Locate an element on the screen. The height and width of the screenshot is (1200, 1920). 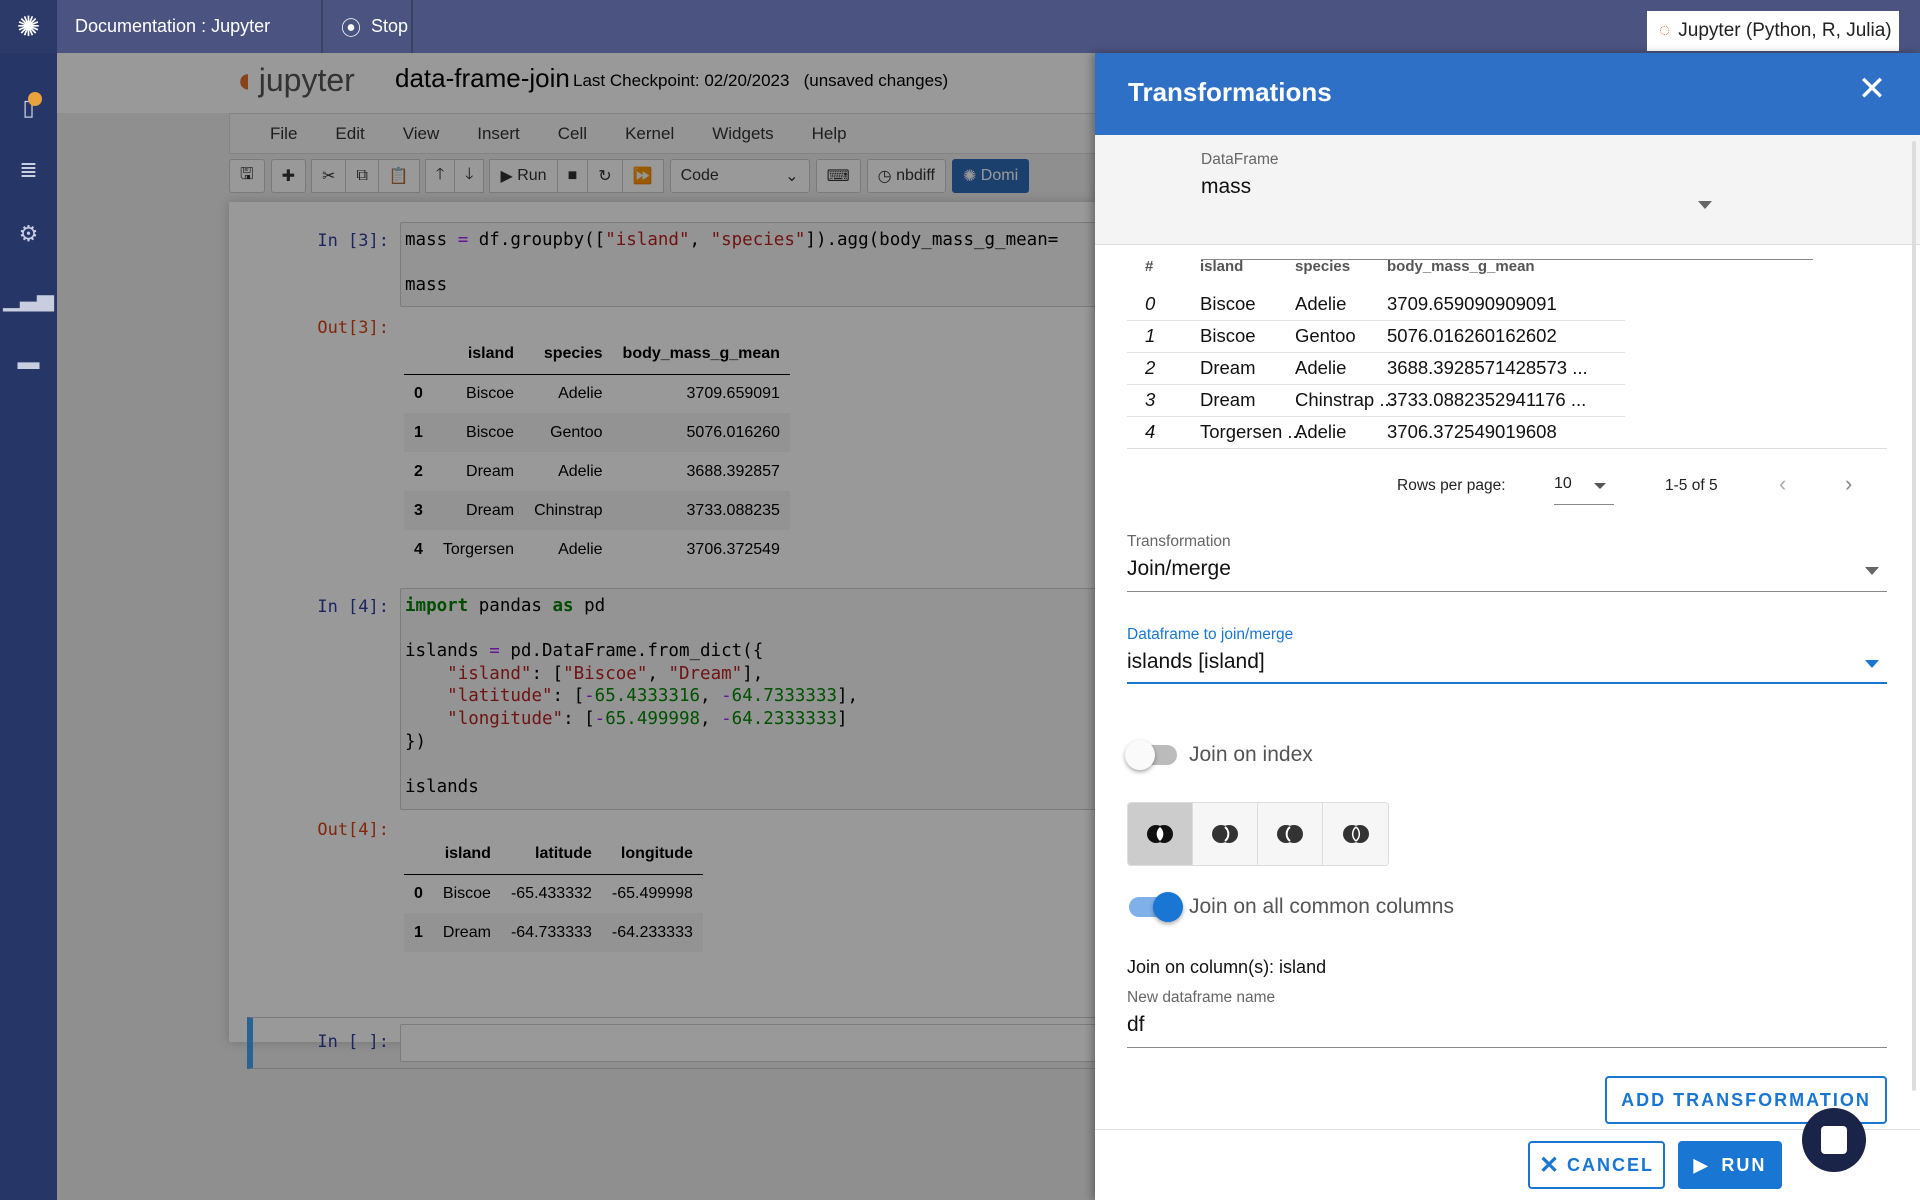
dataframe-select: mass is located at coordinates (1226, 187).